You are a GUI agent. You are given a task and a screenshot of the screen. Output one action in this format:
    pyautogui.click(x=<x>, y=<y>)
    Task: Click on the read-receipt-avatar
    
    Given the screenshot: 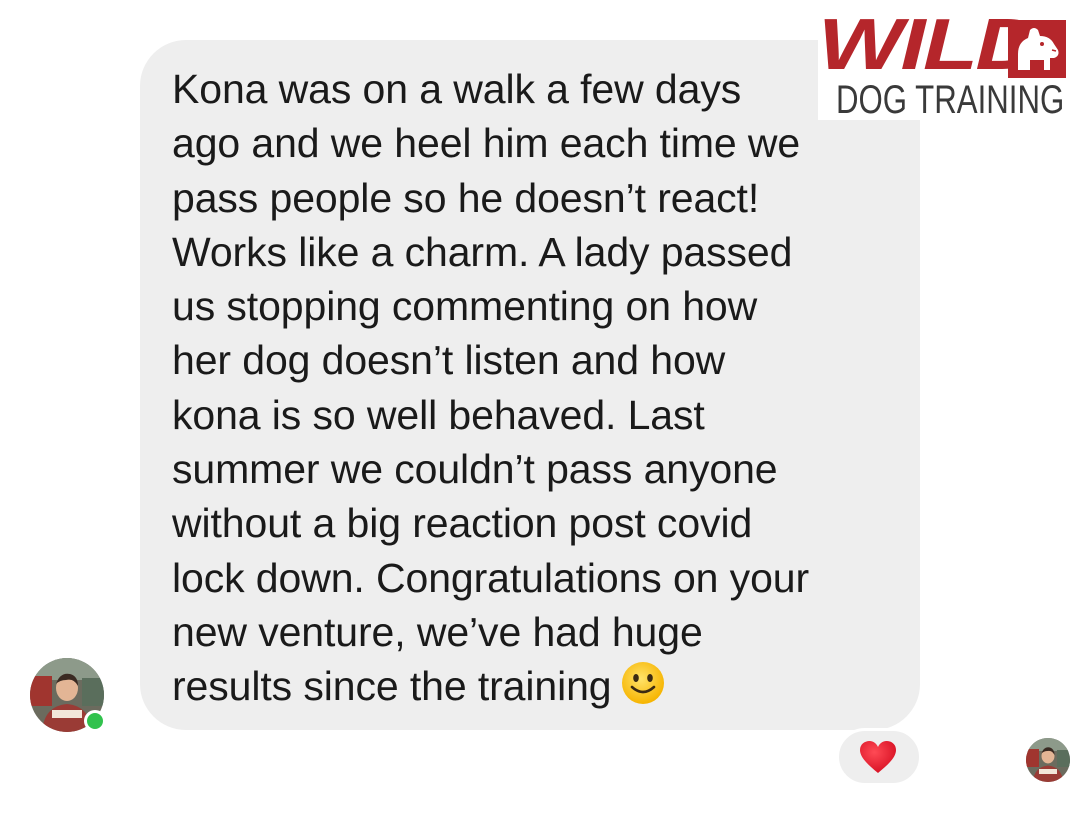 What is the action you would take?
    pyautogui.click(x=1048, y=760)
    